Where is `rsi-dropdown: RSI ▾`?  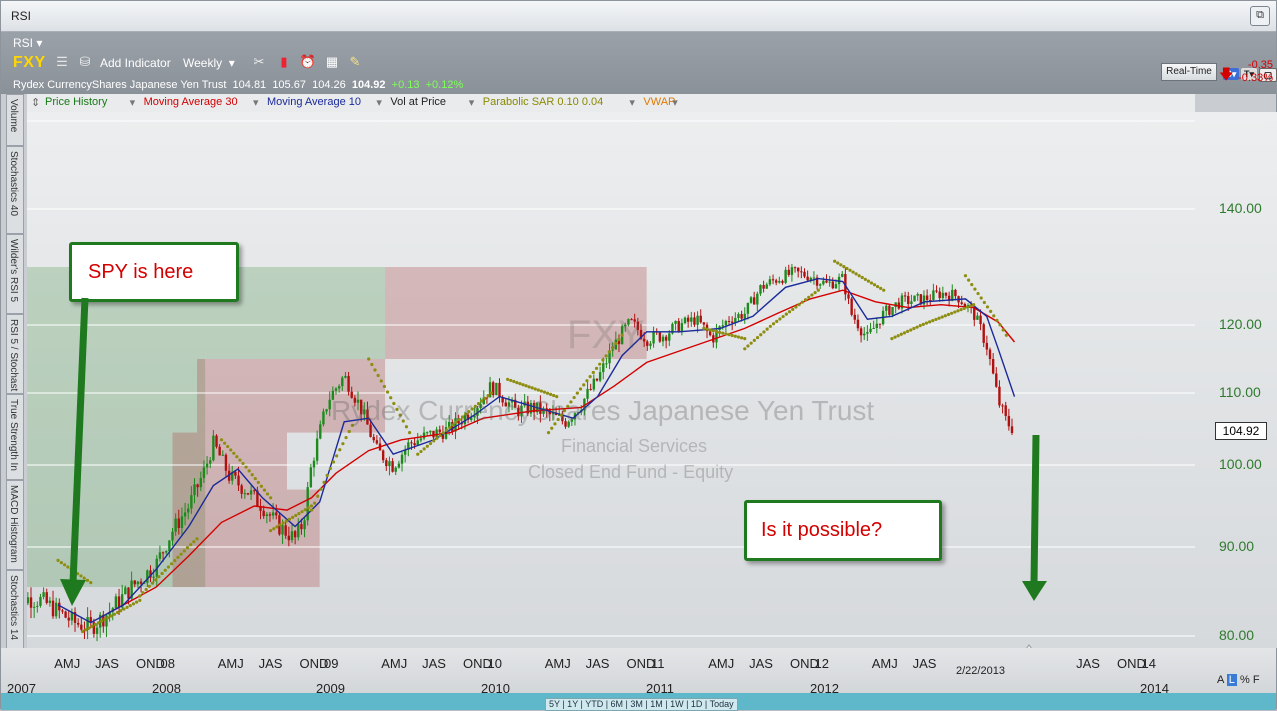 rsi-dropdown: RSI ▾ is located at coordinates (27, 43).